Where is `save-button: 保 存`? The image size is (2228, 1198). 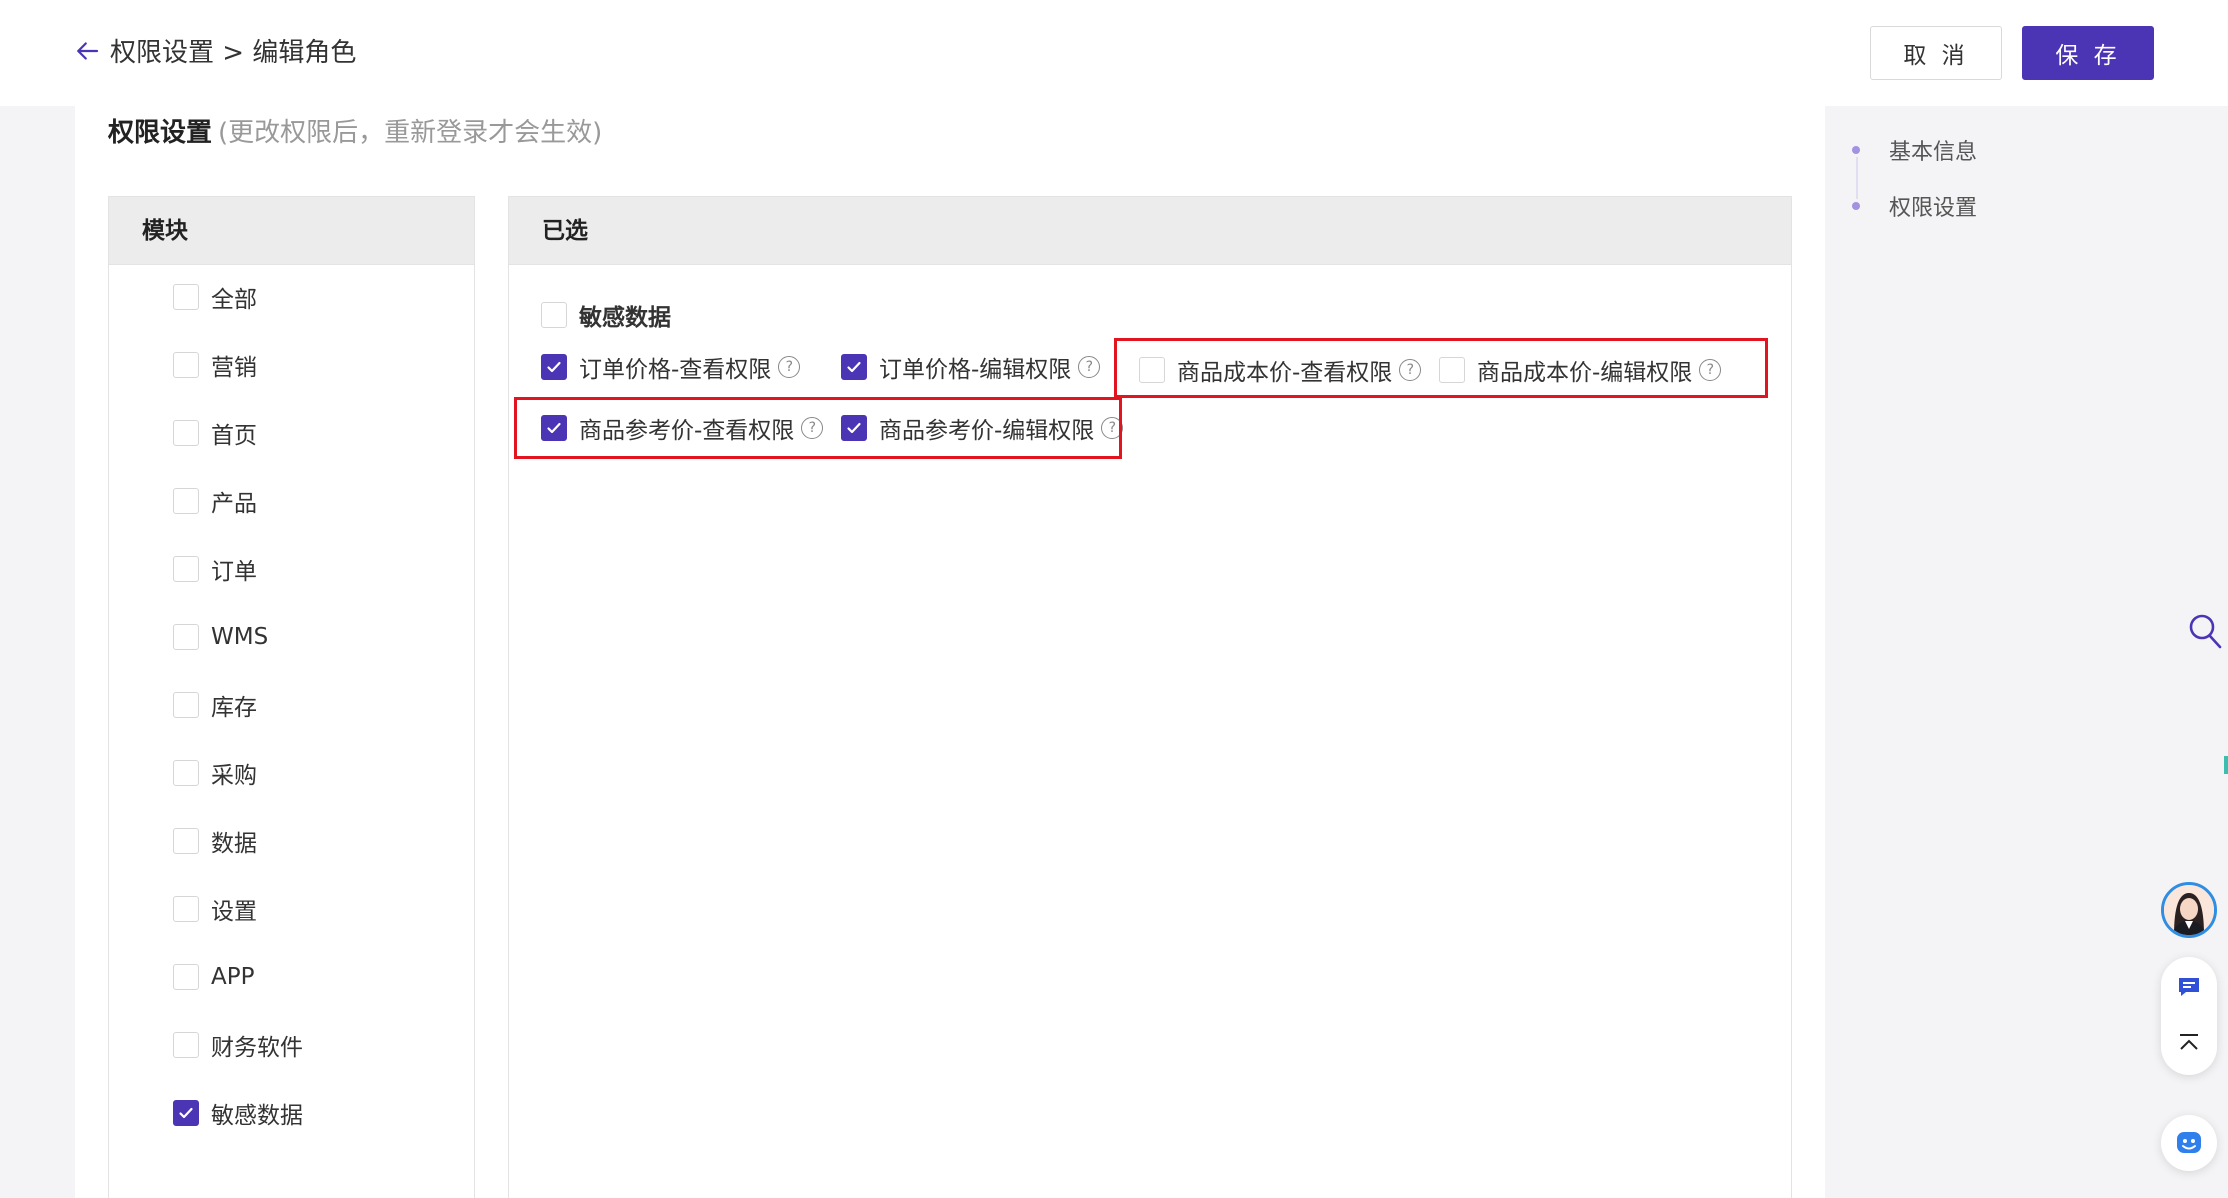
save-button: 保 存 is located at coordinates (2088, 53).